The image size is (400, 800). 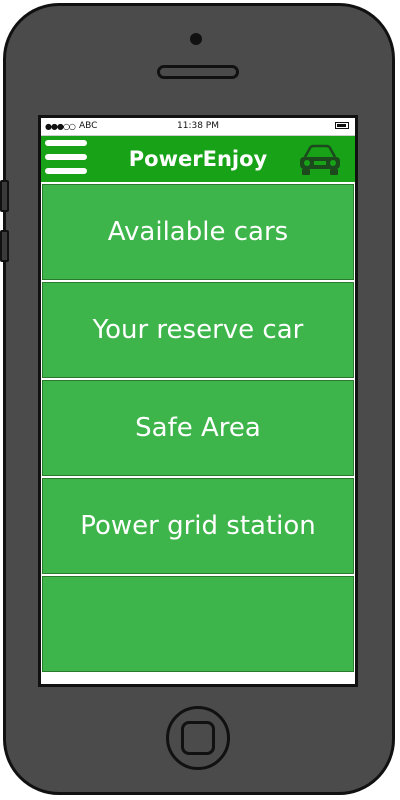 I want to click on menu-item-safe-area: Safe Area, so click(x=198, y=428).